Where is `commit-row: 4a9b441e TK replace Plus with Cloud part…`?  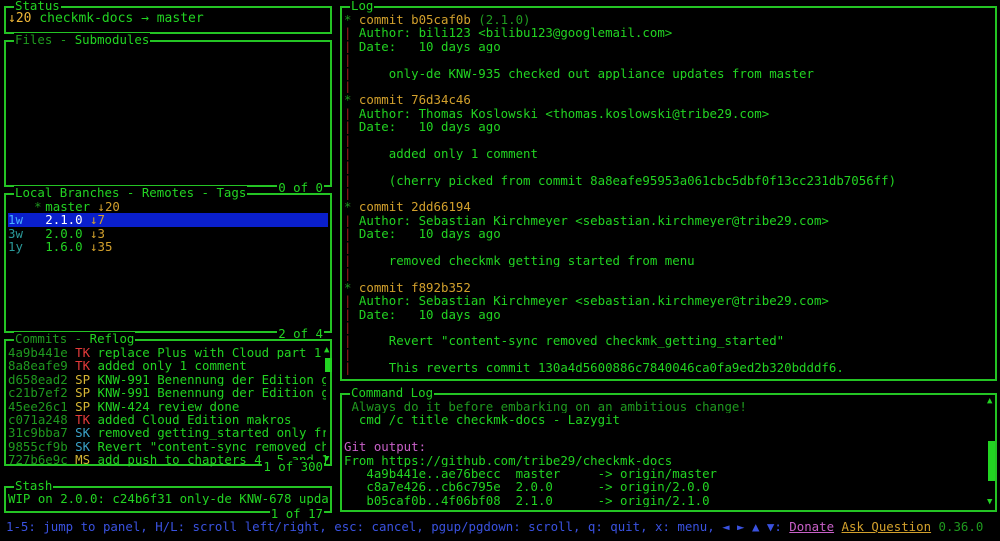
commit-row: 4a9b441e TK replace Plus with Cloud part… is located at coordinates (167, 352).